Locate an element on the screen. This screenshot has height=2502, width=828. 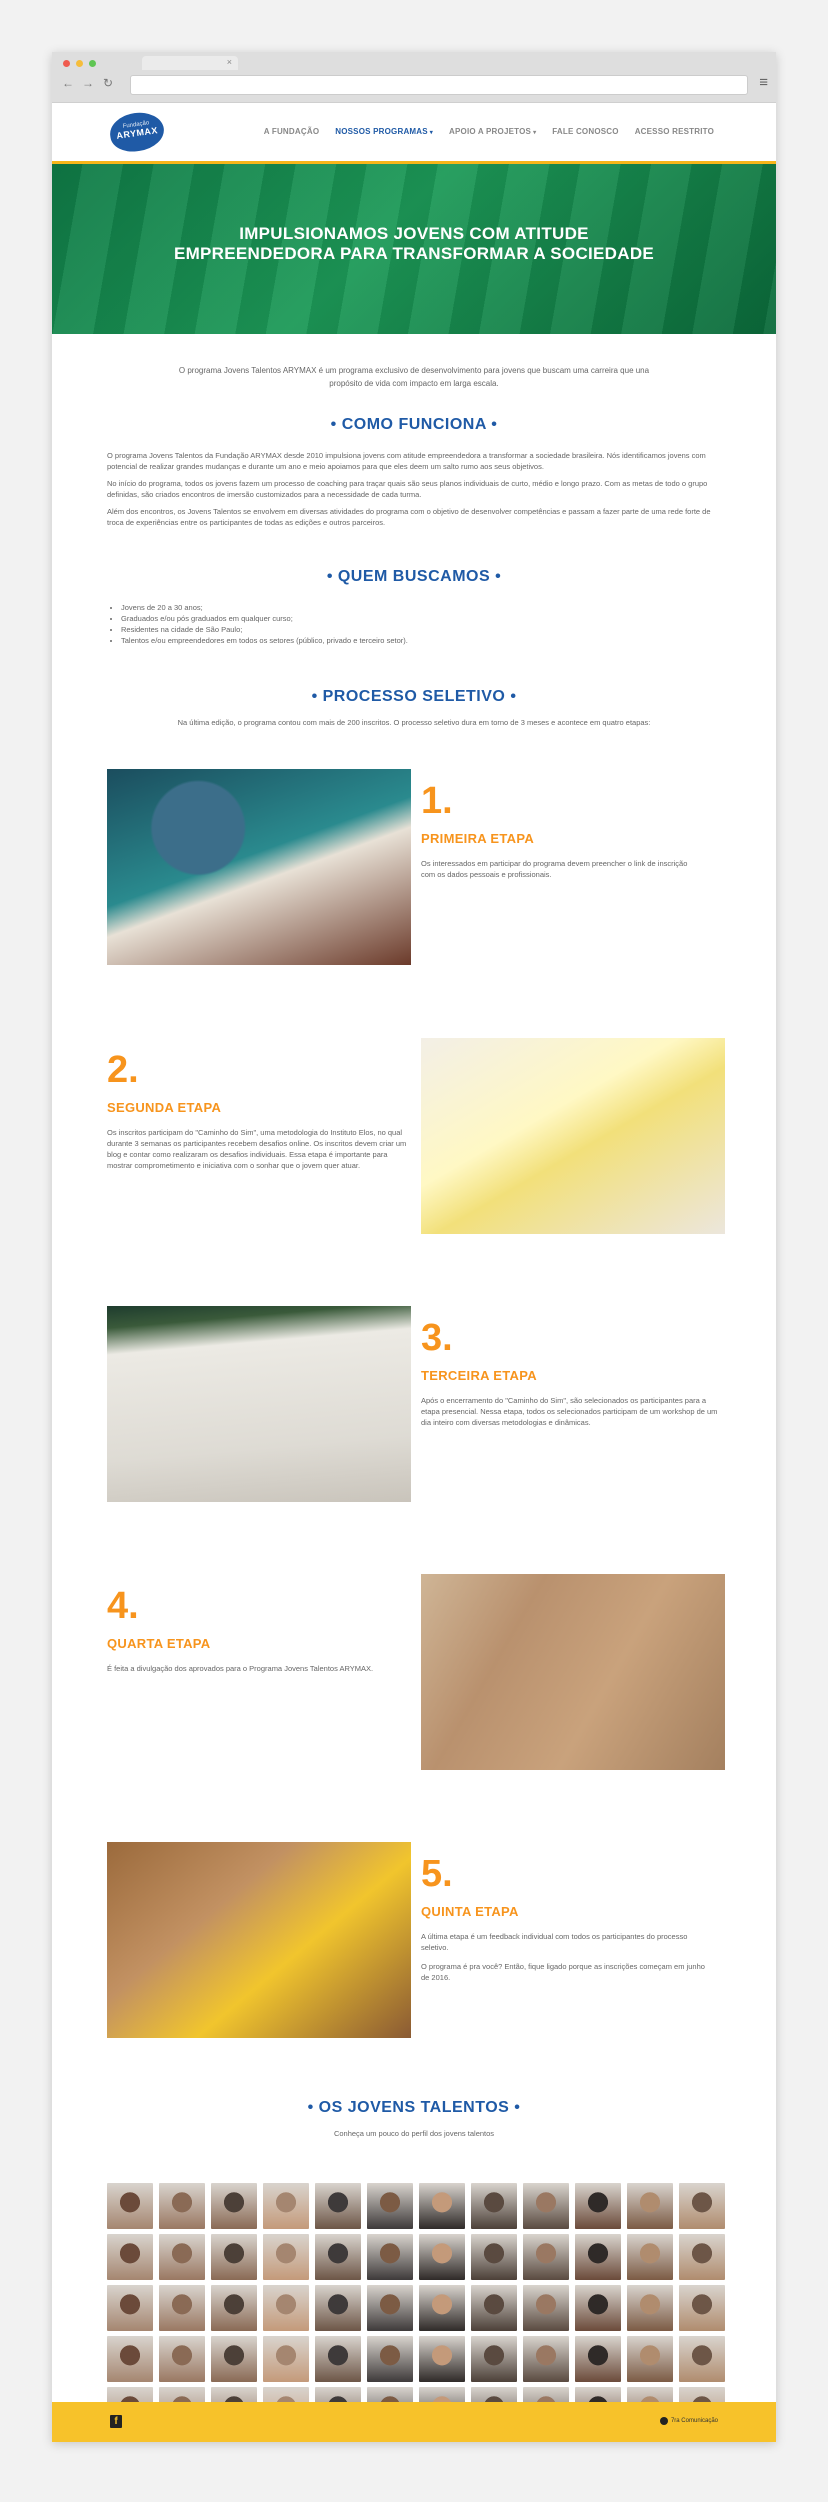
address-bar is located at coordinates (439, 85).